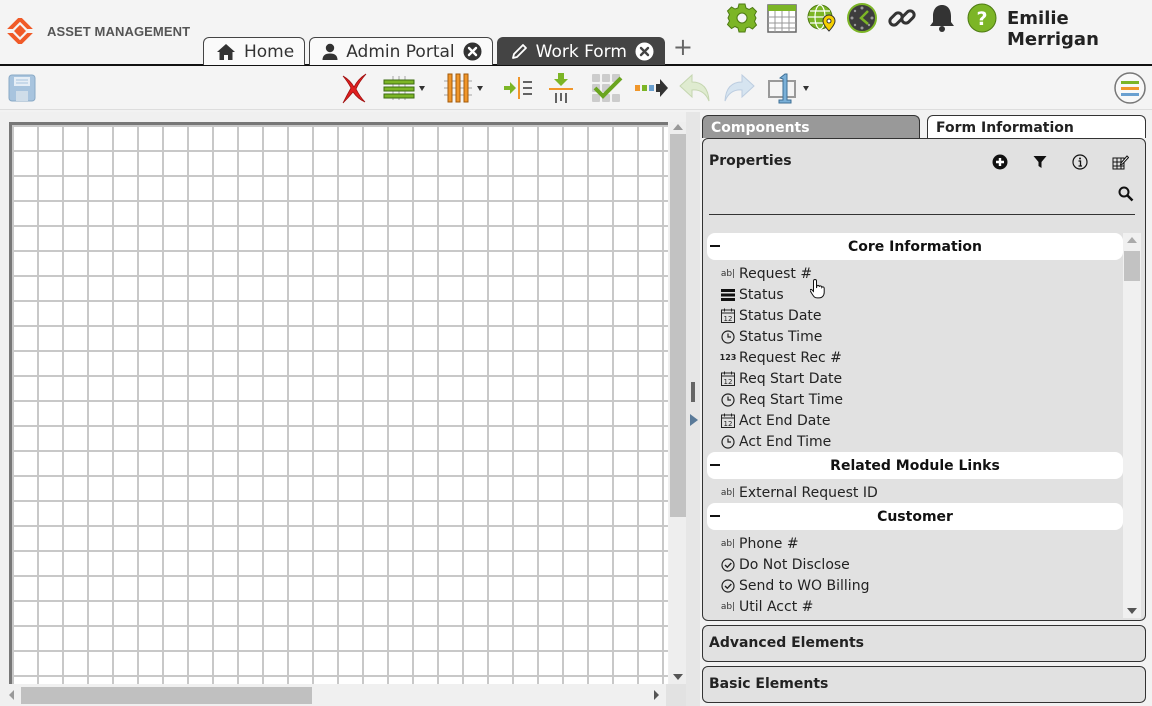 The height and width of the screenshot is (706, 1152). What do you see at coordinates (915, 336) in the screenshot?
I see `list-item: Status Time` at bounding box center [915, 336].